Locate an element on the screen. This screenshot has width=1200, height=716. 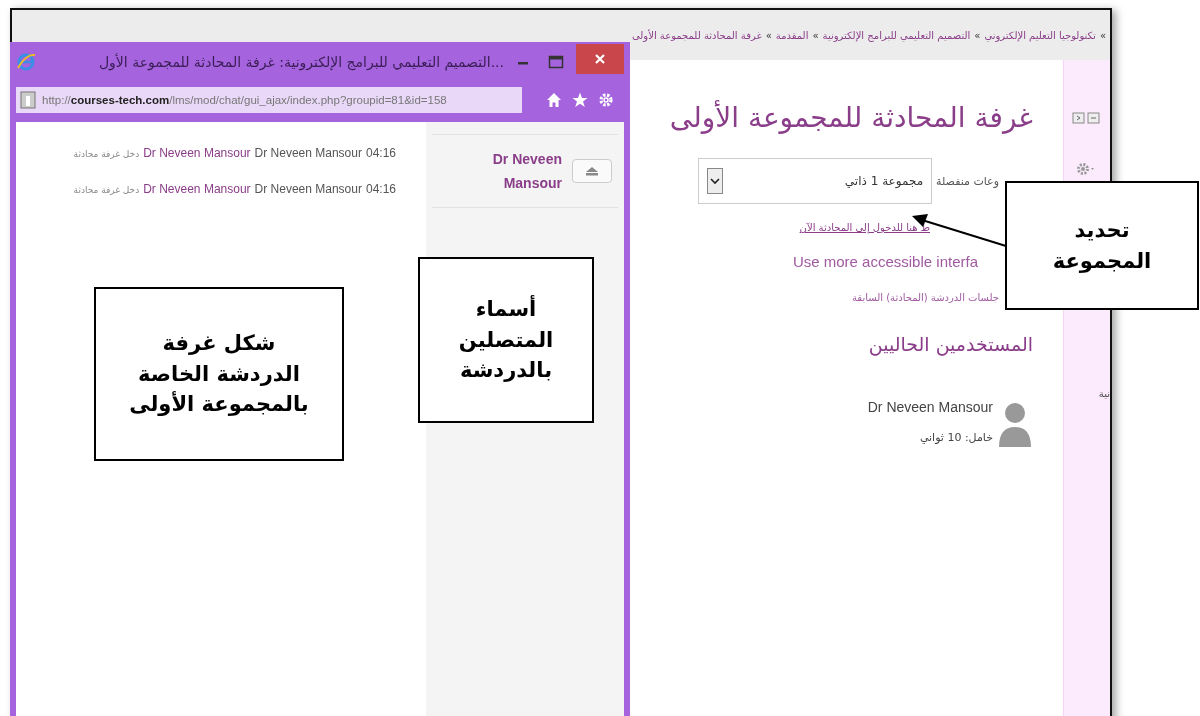
current-users-heading: المستخدمين الحاليين is located at coordinates (950, 344).